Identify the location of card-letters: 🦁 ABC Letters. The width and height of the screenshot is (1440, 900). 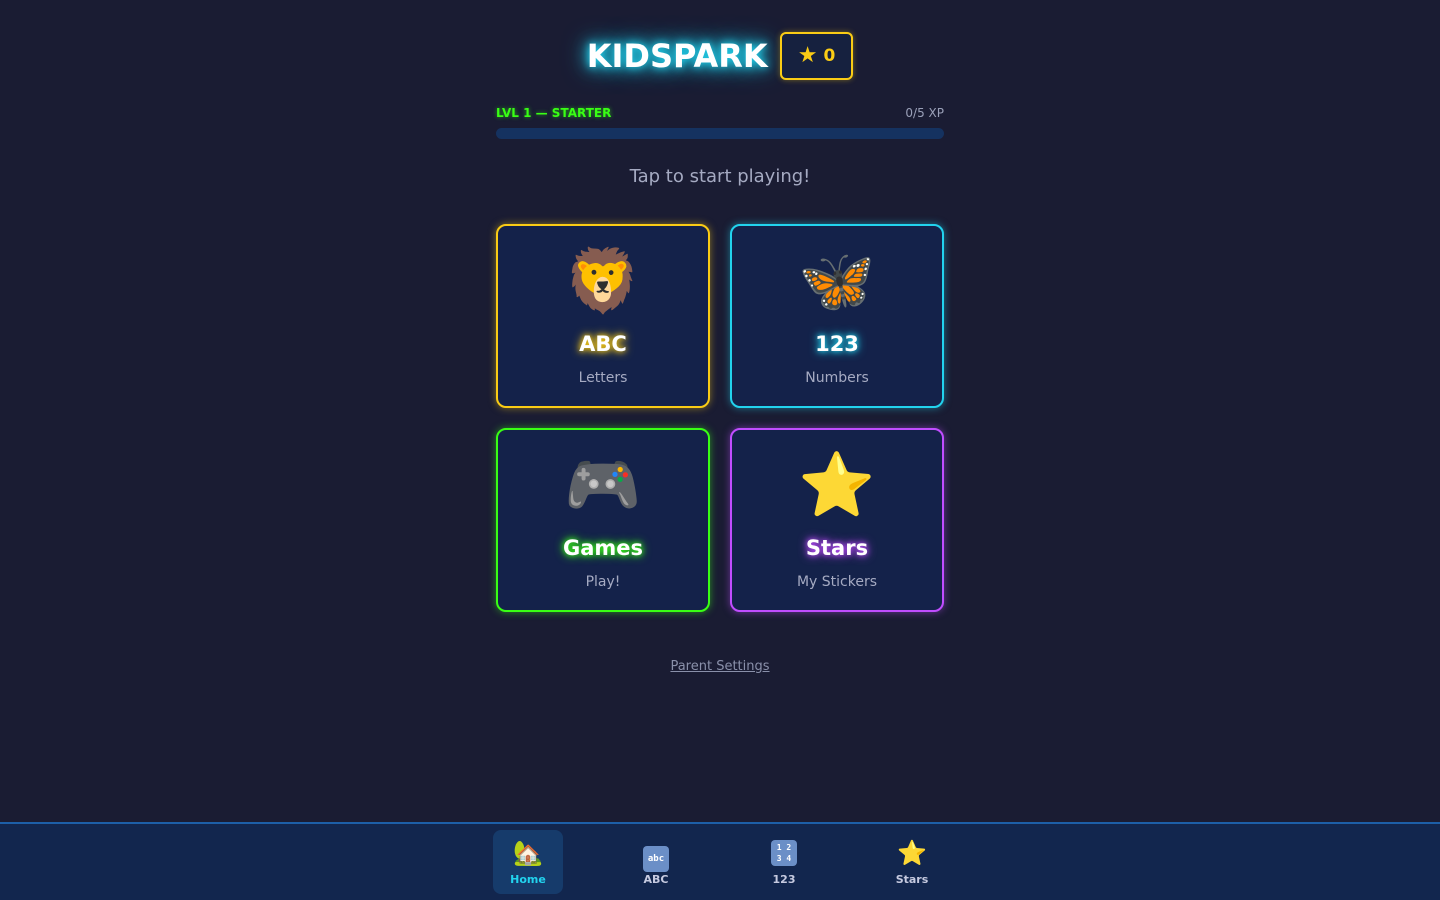
(603, 316).